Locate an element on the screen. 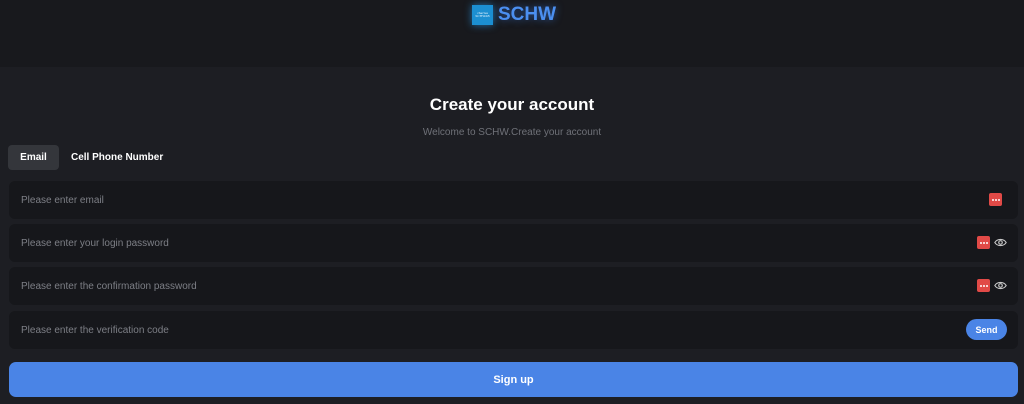  signup-method-tabs: Email Cell Phone Number is located at coordinates (91, 157).